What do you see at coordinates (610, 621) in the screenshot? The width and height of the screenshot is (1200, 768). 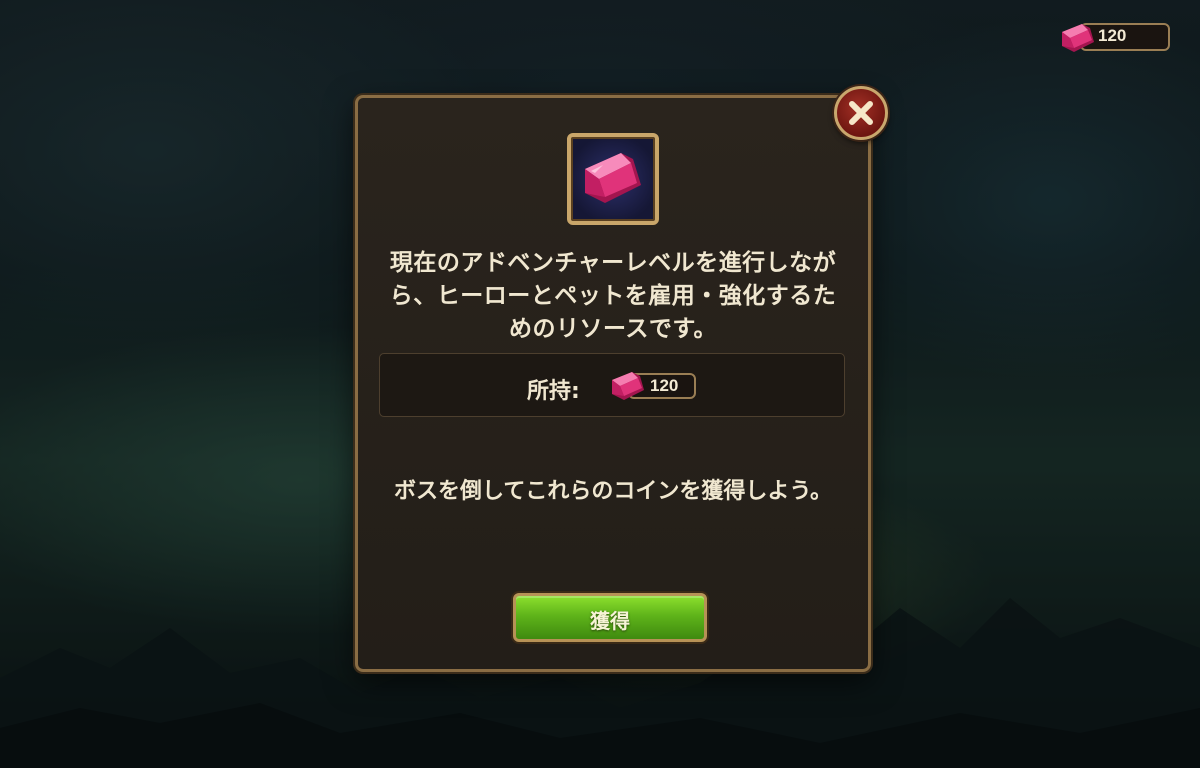 I see `get-button-label: 獲得` at bounding box center [610, 621].